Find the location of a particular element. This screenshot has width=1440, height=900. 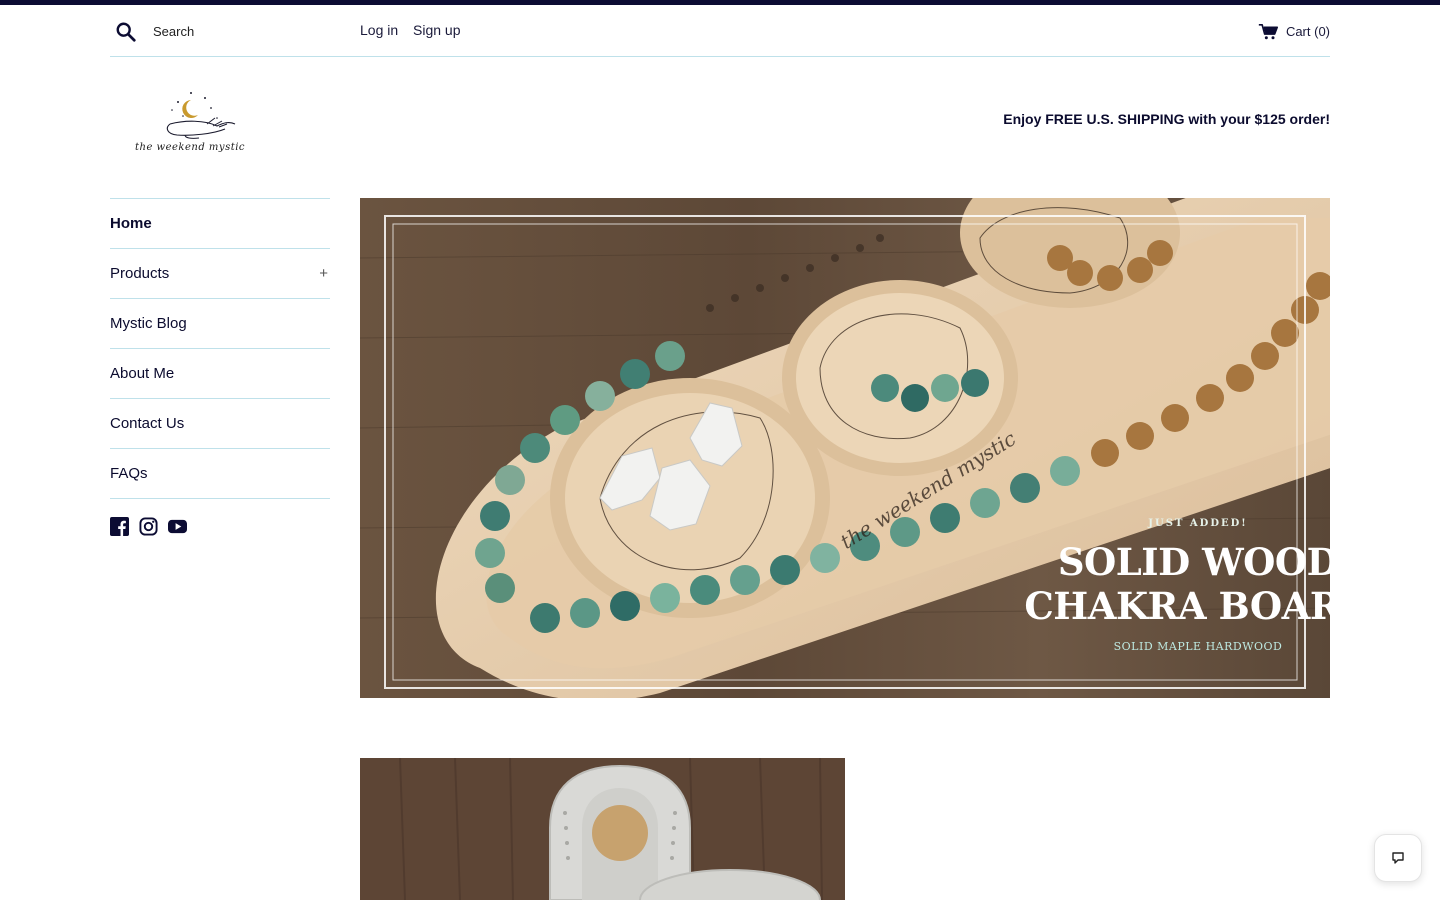

chat-icon is located at coordinates (1398, 858).